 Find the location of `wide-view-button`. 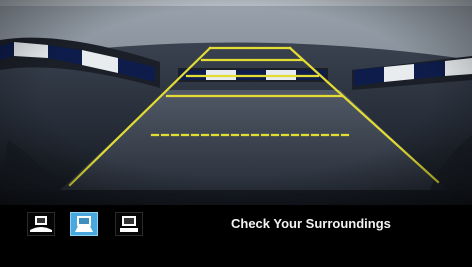

wide-view-button is located at coordinates (41, 224).